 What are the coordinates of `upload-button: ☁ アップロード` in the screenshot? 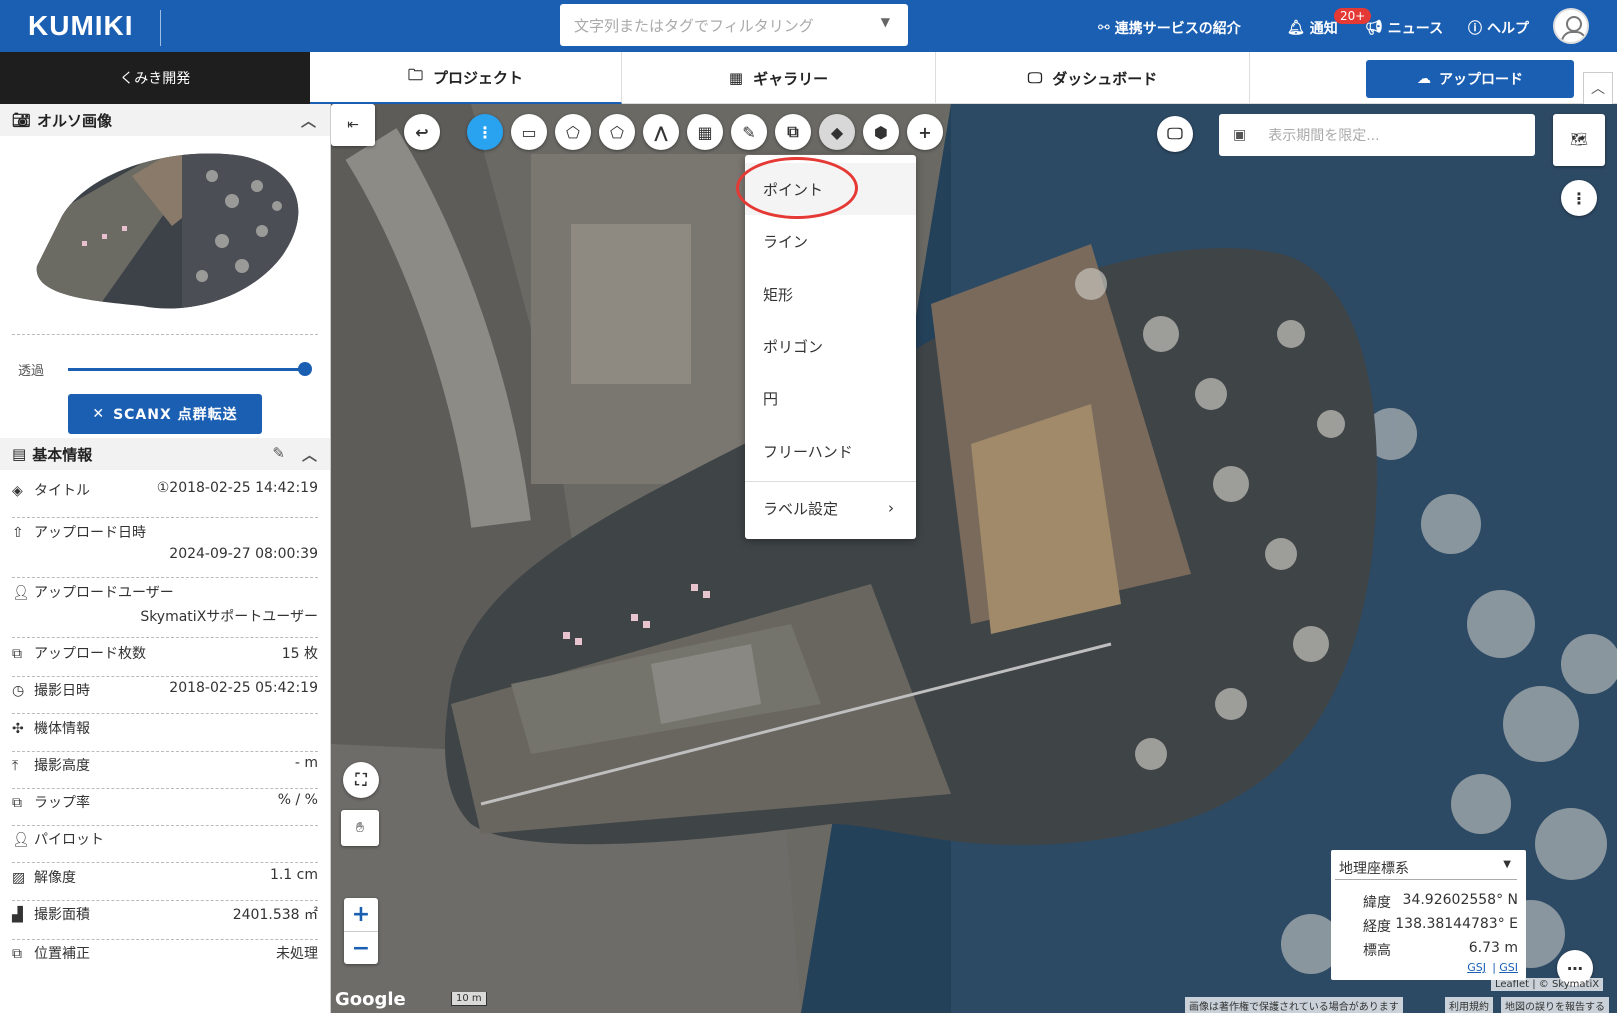 It's located at (1470, 79).